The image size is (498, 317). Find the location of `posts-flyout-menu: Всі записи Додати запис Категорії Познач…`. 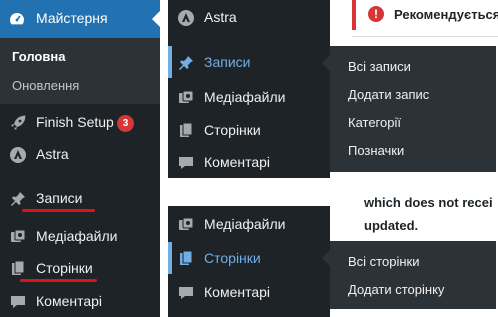

posts-flyout-menu: Всі записи Додати запис Категорії Познач… is located at coordinates (413, 109).